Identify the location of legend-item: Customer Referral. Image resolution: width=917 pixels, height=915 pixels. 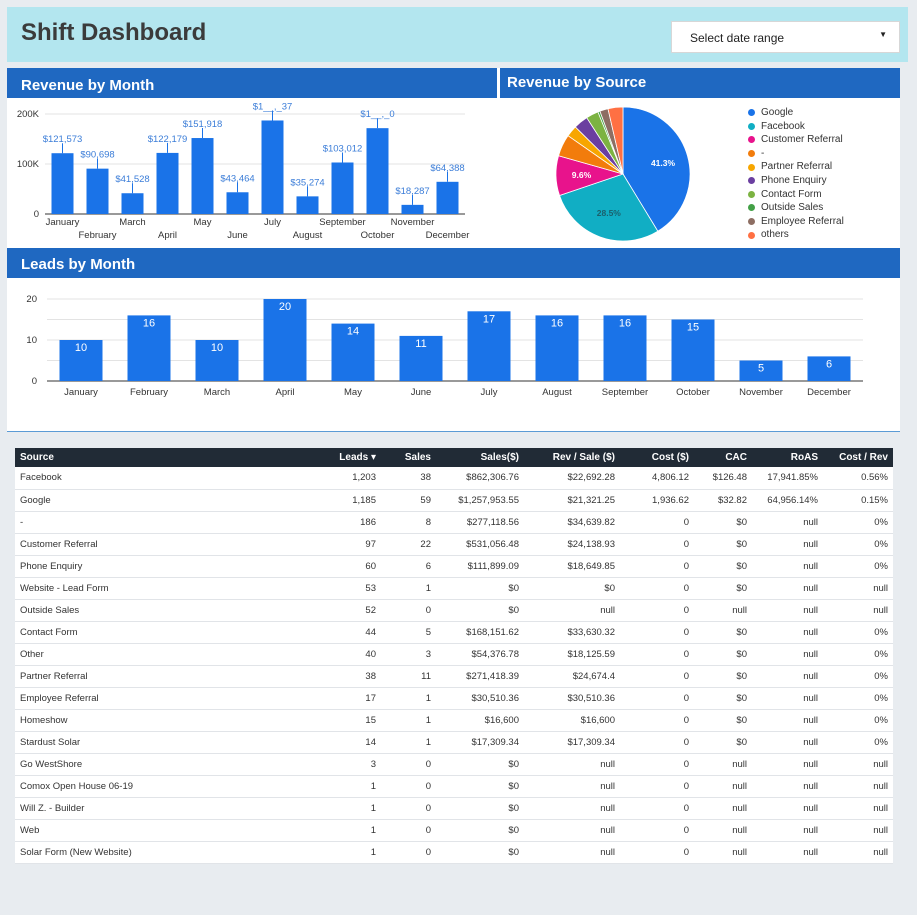
(796, 140).